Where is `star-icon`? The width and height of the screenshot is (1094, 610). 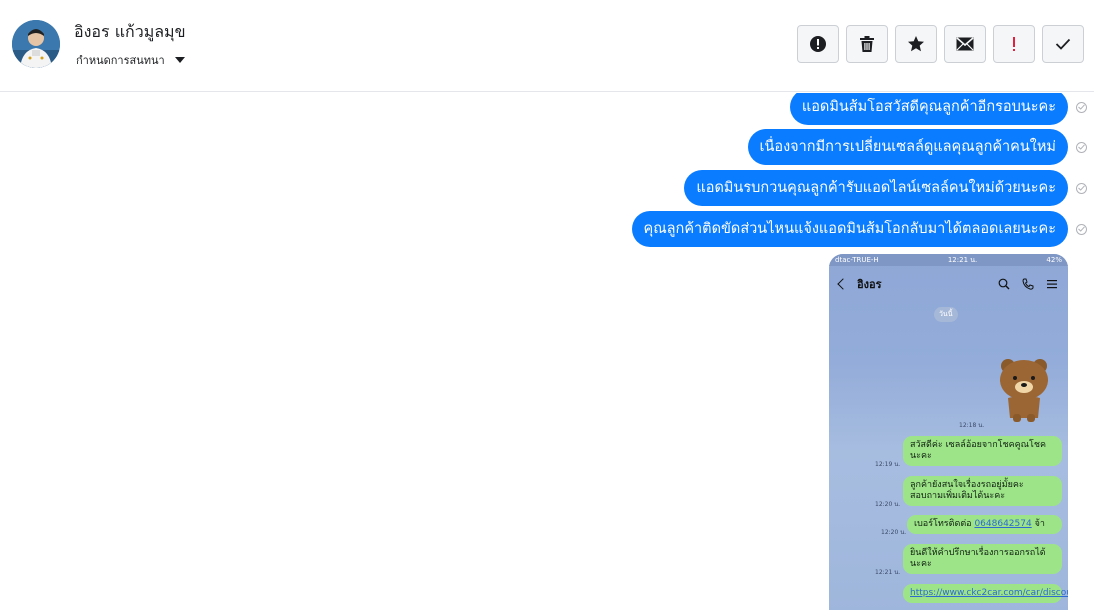 star-icon is located at coordinates (916, 44).